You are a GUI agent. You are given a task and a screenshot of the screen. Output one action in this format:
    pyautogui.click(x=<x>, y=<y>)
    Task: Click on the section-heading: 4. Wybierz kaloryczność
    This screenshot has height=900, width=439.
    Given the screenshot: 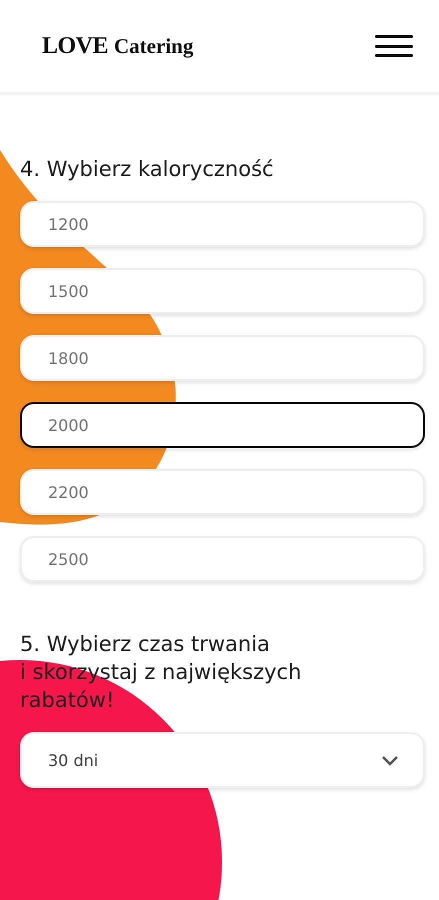 What is the action you would take?
    pyautogui.click(x=147, y=169)
    